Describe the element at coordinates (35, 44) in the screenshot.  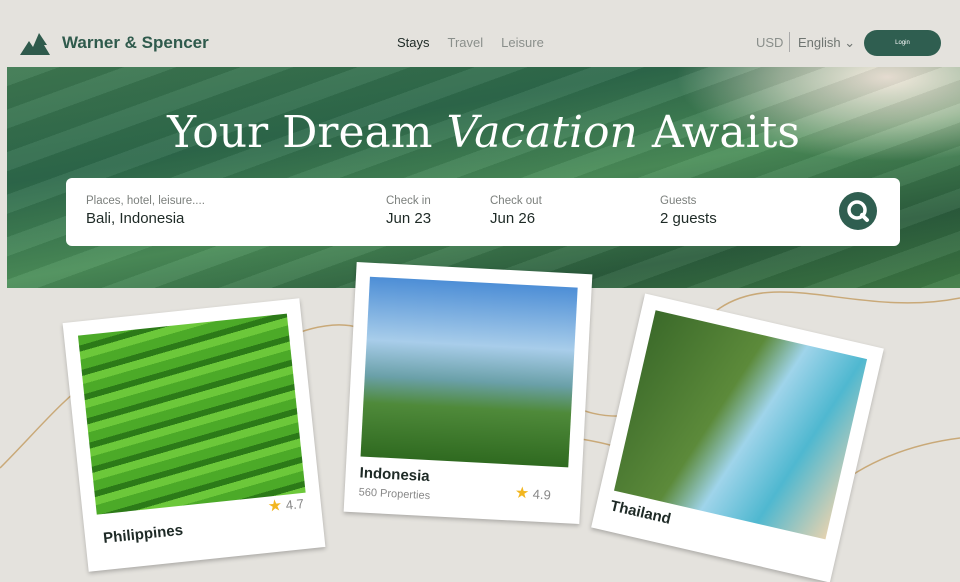
I see `mountain-logo-icon` at that location.